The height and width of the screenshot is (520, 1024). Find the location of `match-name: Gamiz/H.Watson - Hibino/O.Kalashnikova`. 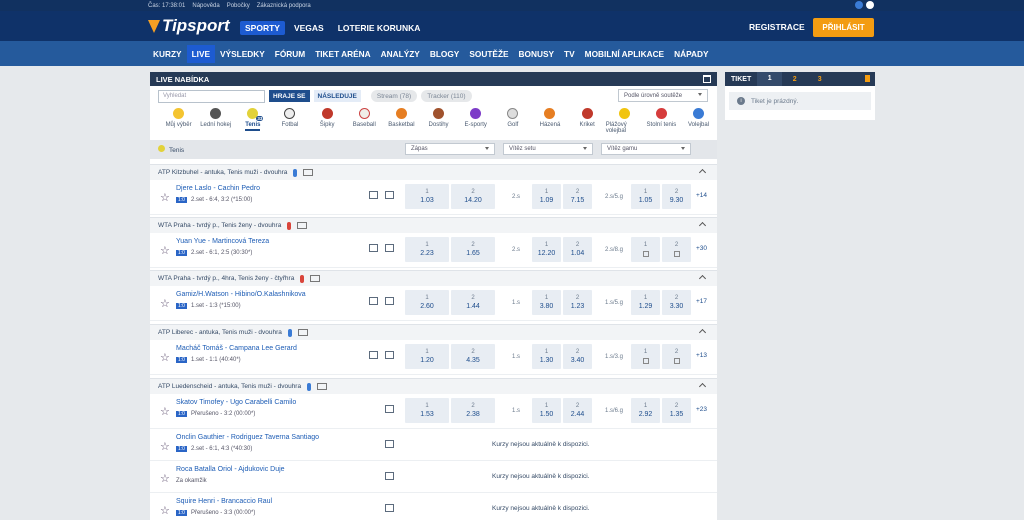

match-name: Gamiz/H.Watson - Hibino/O.Kalashnikova is located at coordinates (241, 294).